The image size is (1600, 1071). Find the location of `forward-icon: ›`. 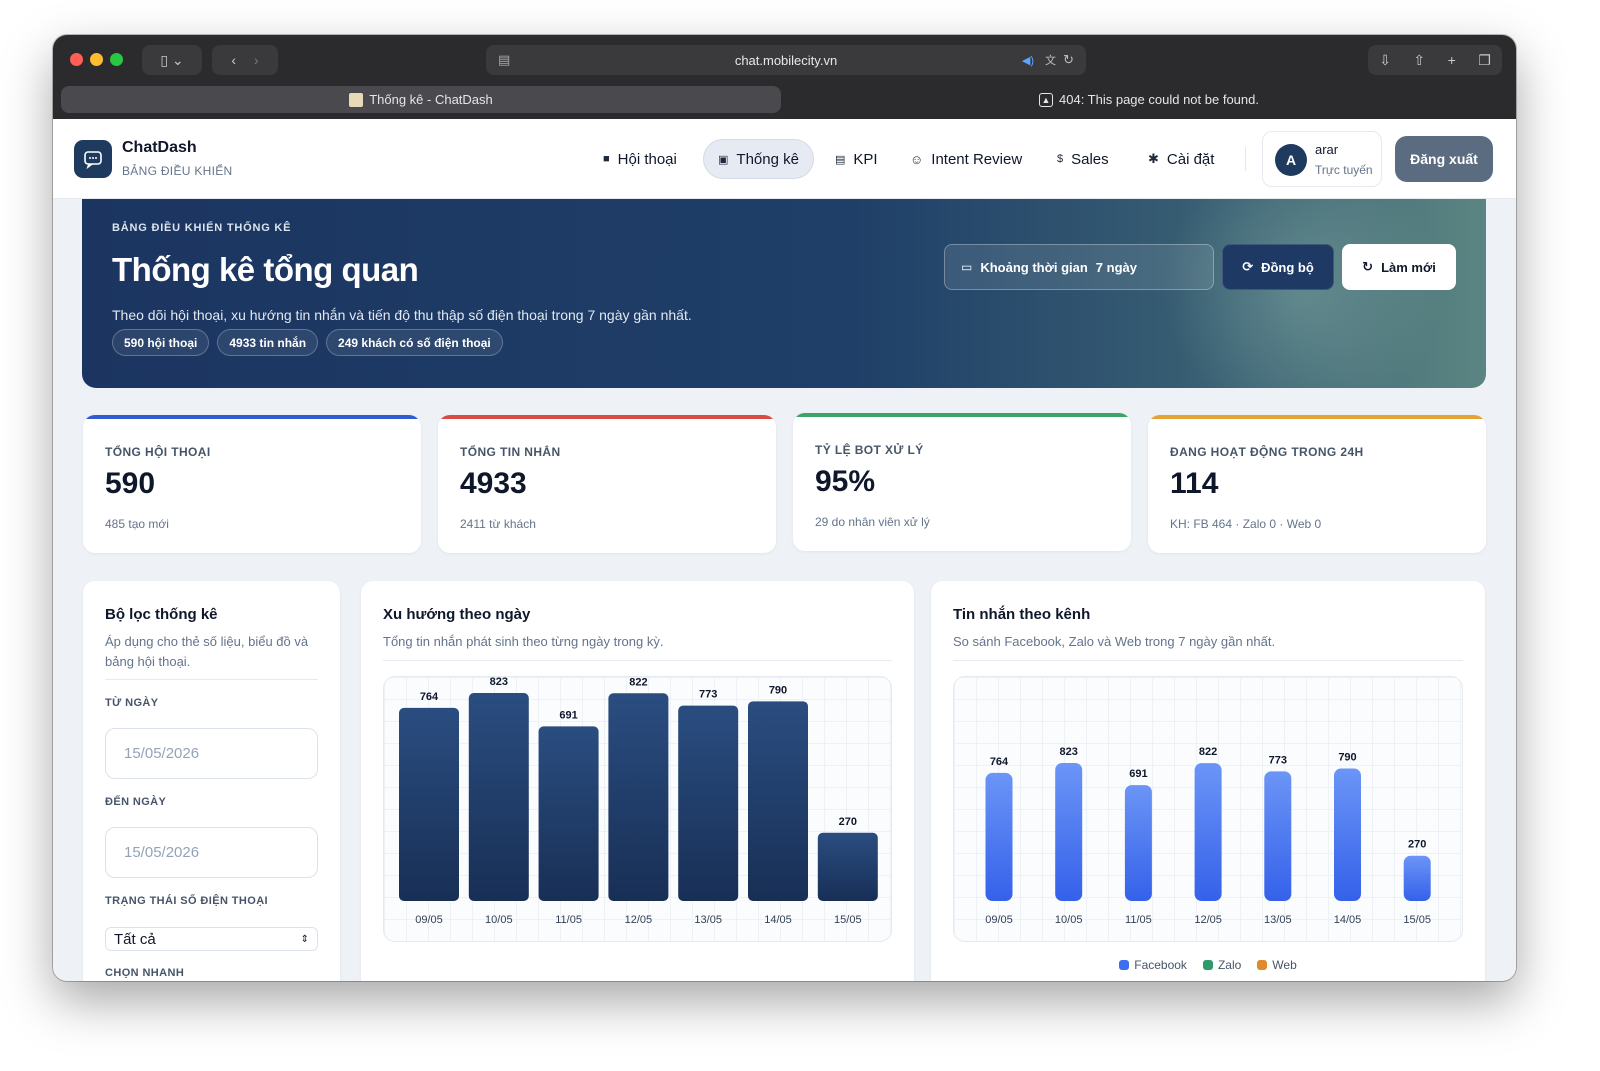

forward-icon: › is located at coordinates (256, 60).